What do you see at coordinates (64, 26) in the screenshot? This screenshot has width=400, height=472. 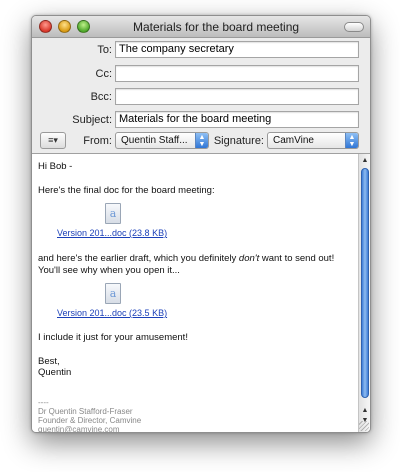 I see `minimize-window-button` at bounding box center [64, 26].